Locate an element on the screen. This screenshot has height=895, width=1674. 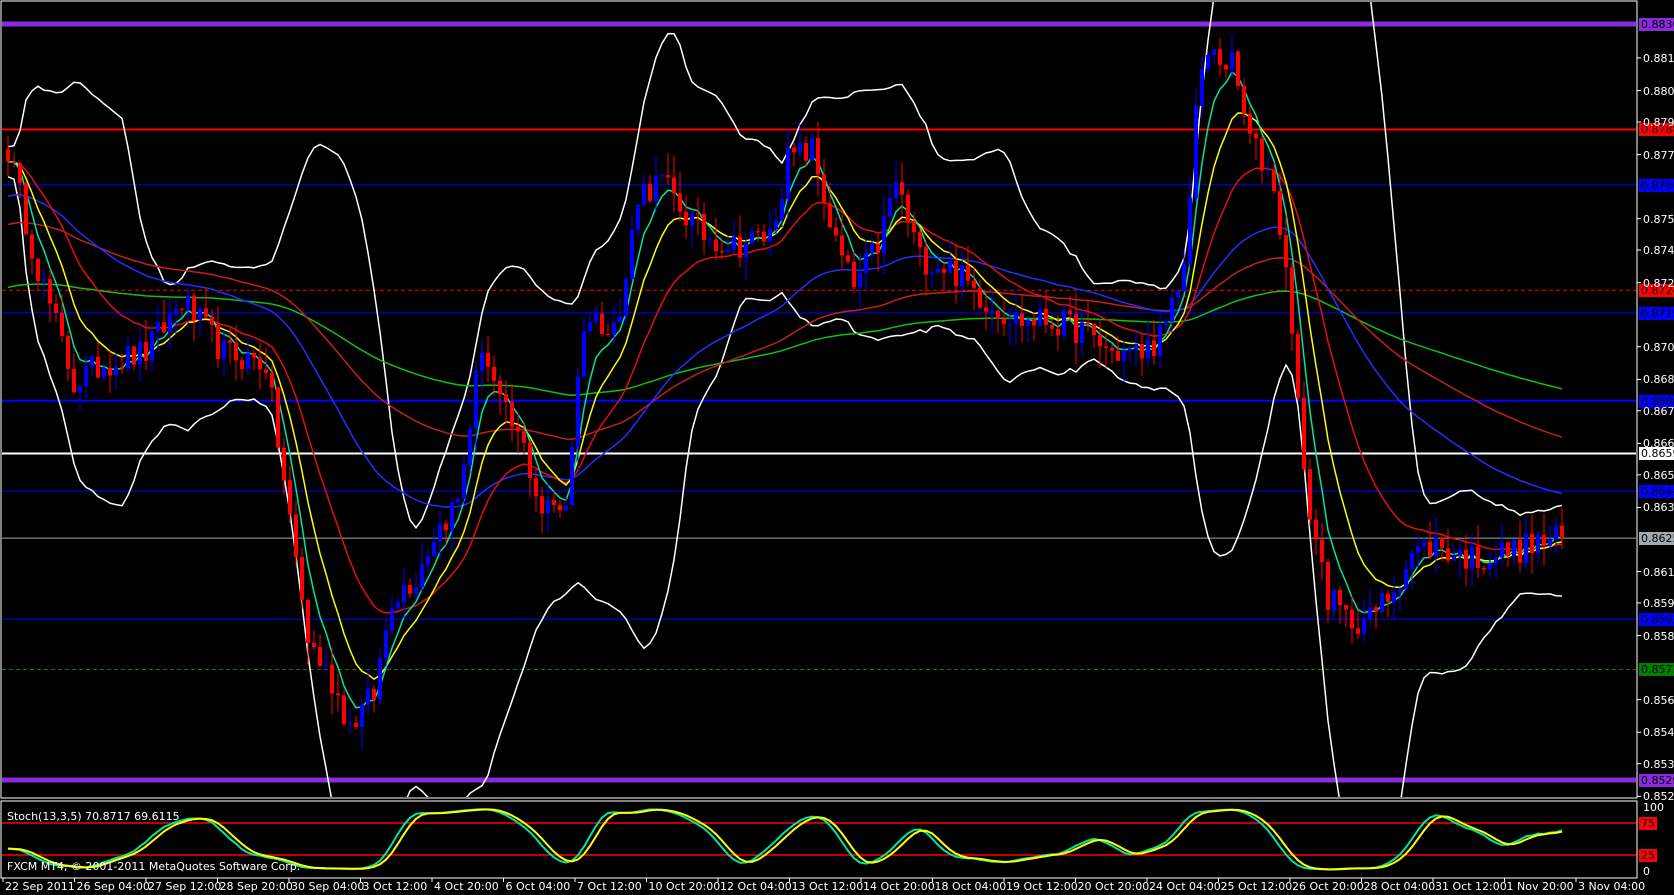
x-tick-label: 7 Oct 12:00 is located at coordinates (609, 886).